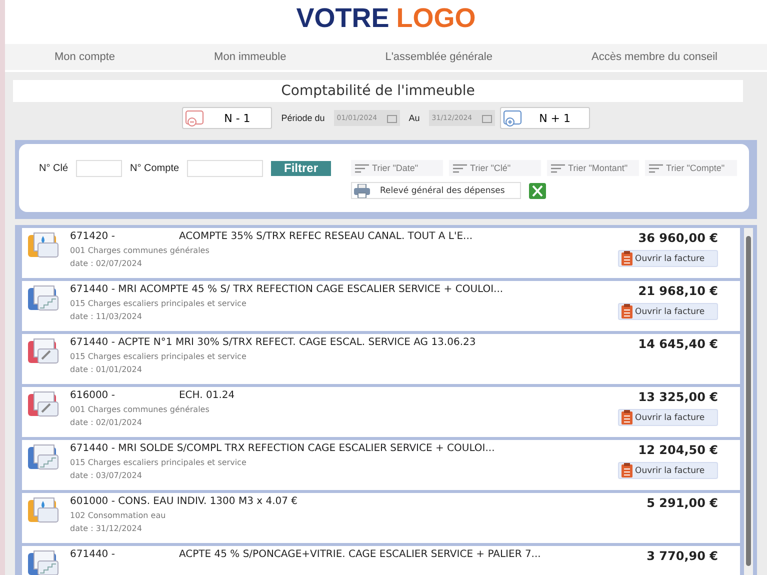 Image resolution: width=767 pixels, height=575 pixels. What do you see at coordinates (184, 501) in the screenshot?
I see `expense-title: 601000 - CONS. EAU INDIV. 1300 M3 x 4.07 €` at bounding box center [184, 501].